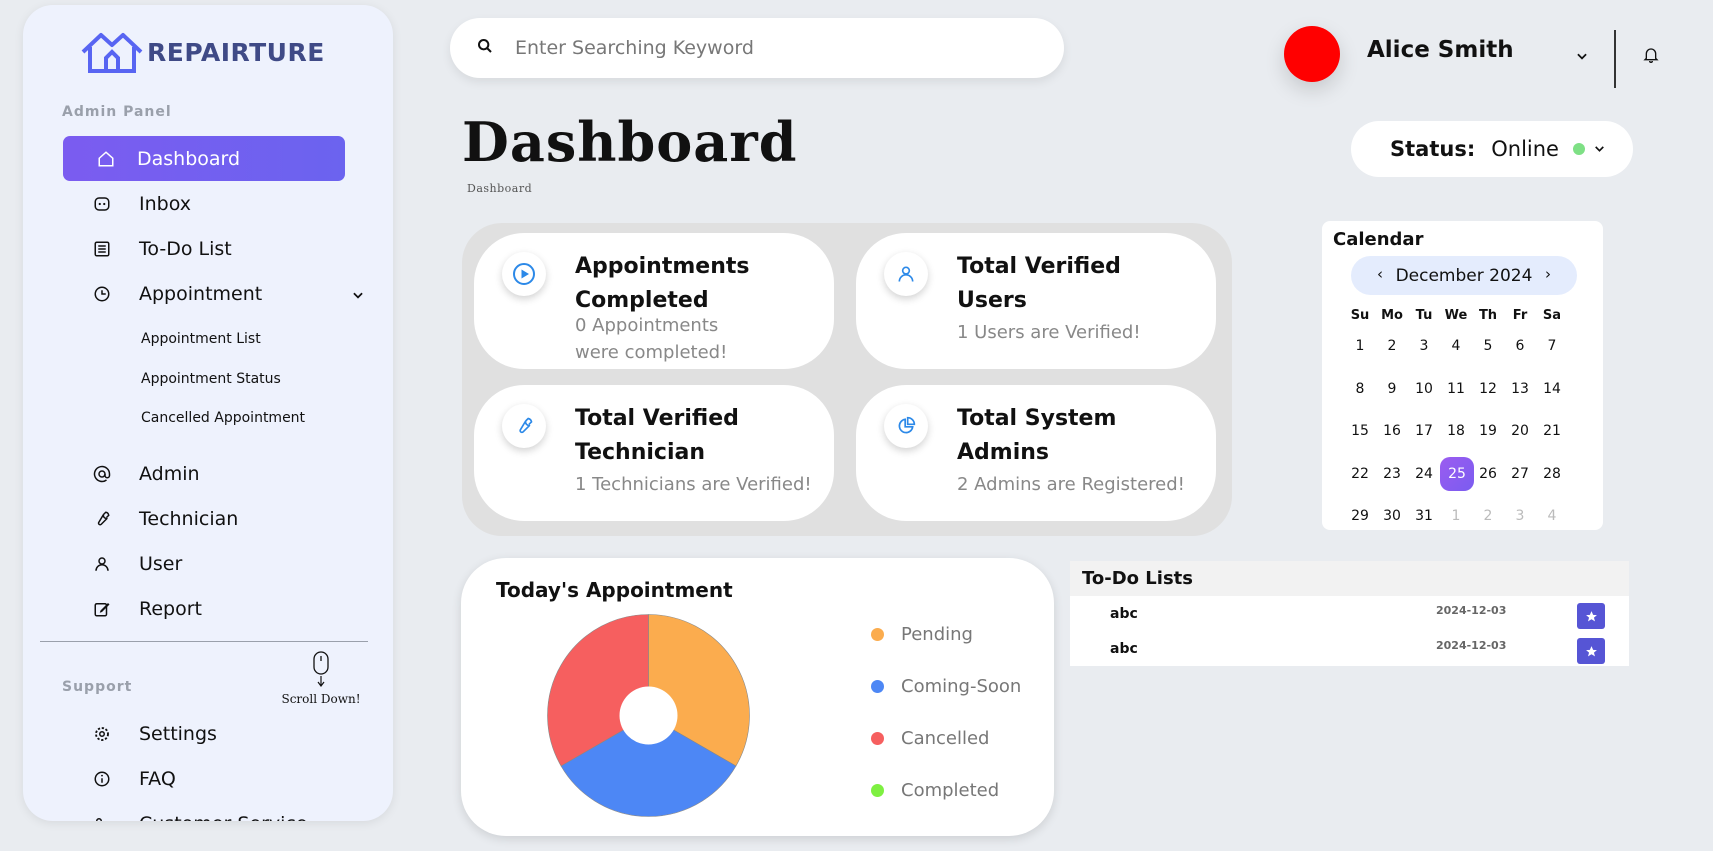  What do you see at coordinates (1360, 474) in the screenshot?
I see `calendar-day: 22` at bounding box center [1360, 474].